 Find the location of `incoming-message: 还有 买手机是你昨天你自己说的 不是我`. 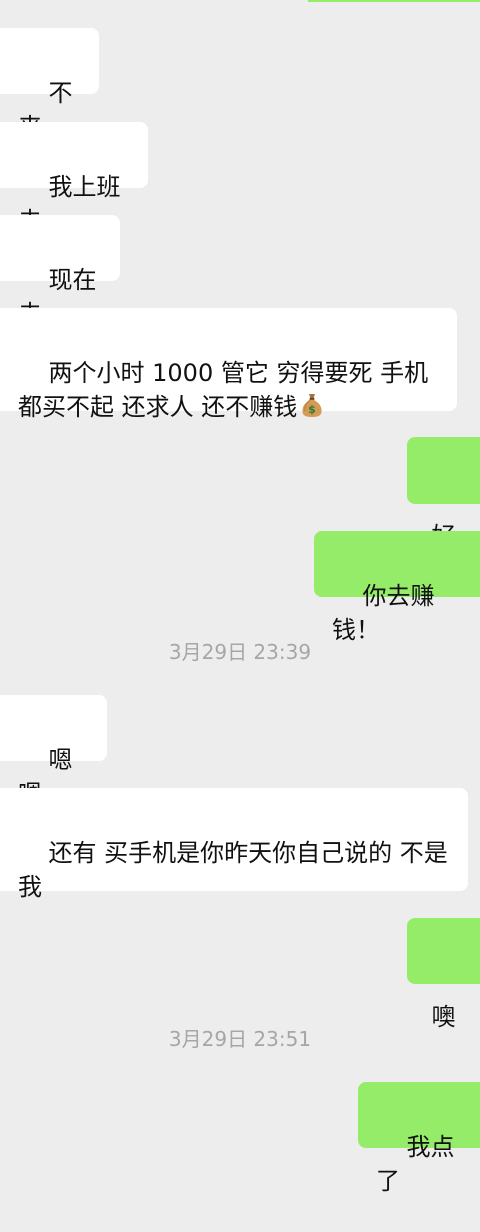

incoming-message: 还有 买手机是你昨天你自己说的 不是我 is located at coordinates (234, 844).